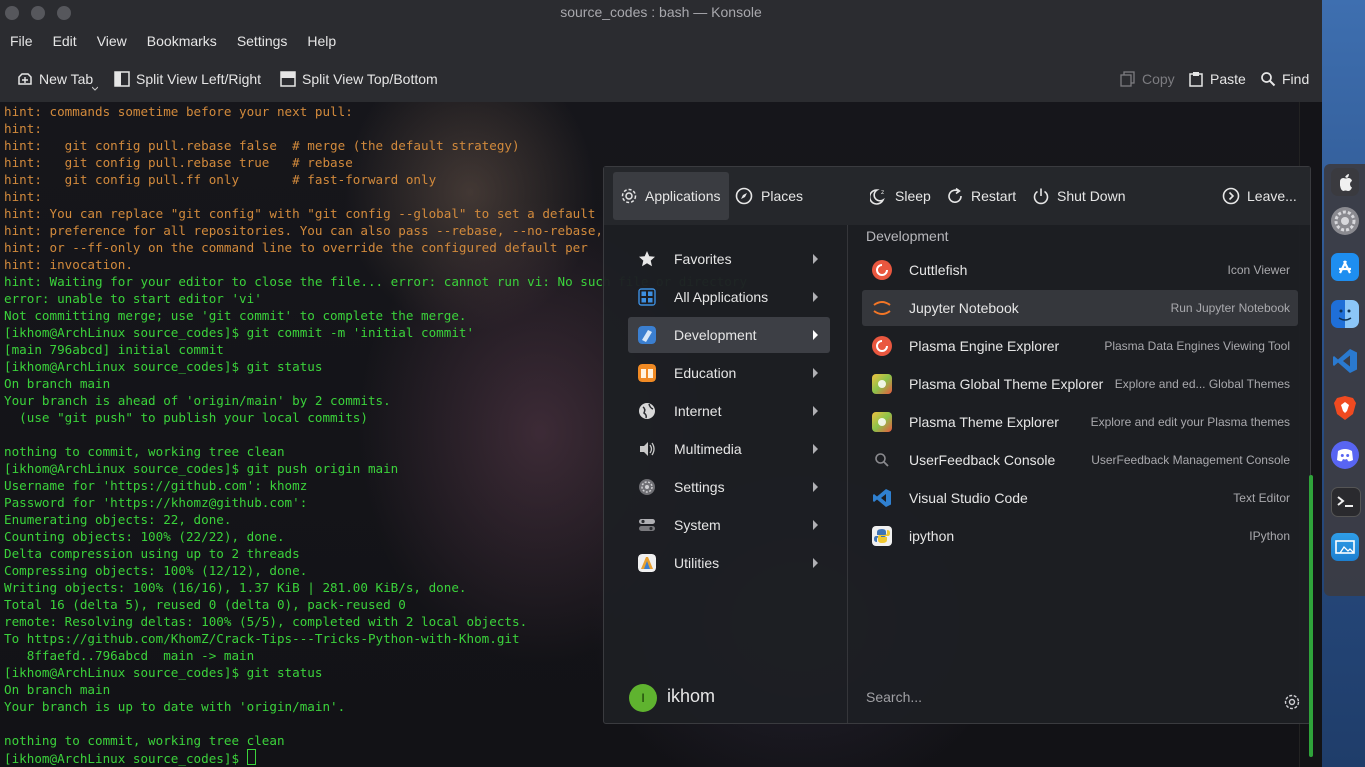 The width and height of the screenshot is (1365, 767). Describe the element at coordinates (705, 373) in the screenshot. I see `category-label: Education` at that location.